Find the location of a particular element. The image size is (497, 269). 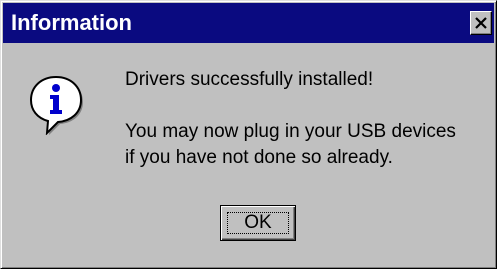

close-icon is located at coordinates (481, 23).